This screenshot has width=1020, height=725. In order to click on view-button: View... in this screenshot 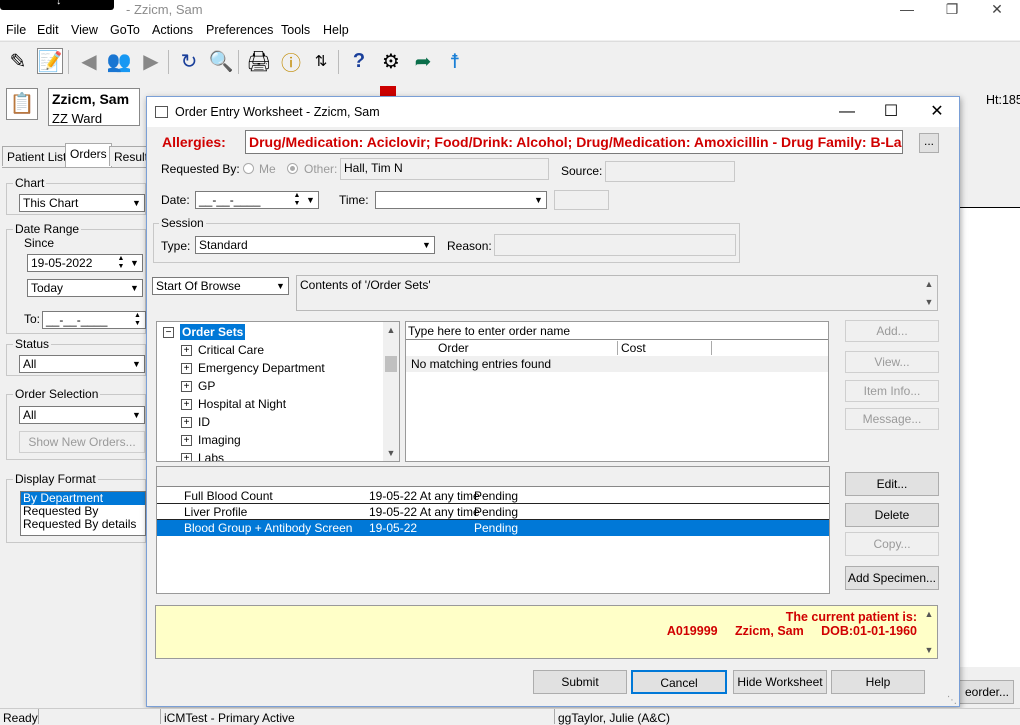, I will do `click(892, 362)`.